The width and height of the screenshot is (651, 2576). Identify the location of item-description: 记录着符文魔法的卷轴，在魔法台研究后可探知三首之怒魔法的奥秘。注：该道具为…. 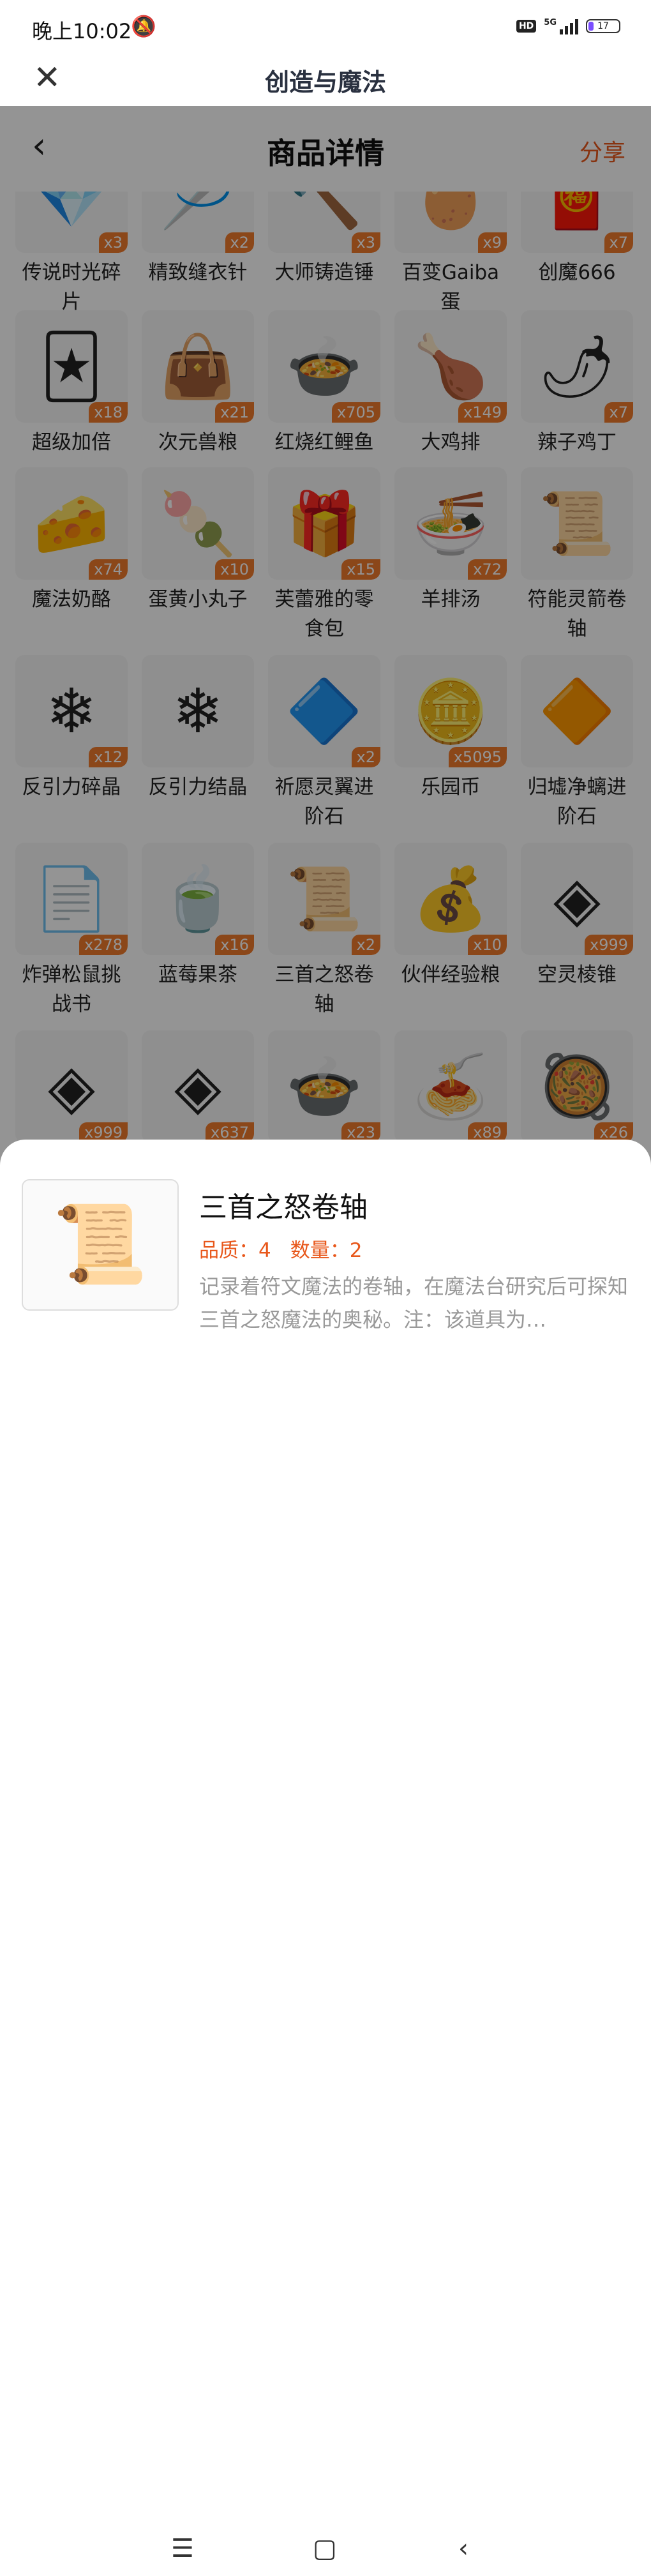
(414, 1303).